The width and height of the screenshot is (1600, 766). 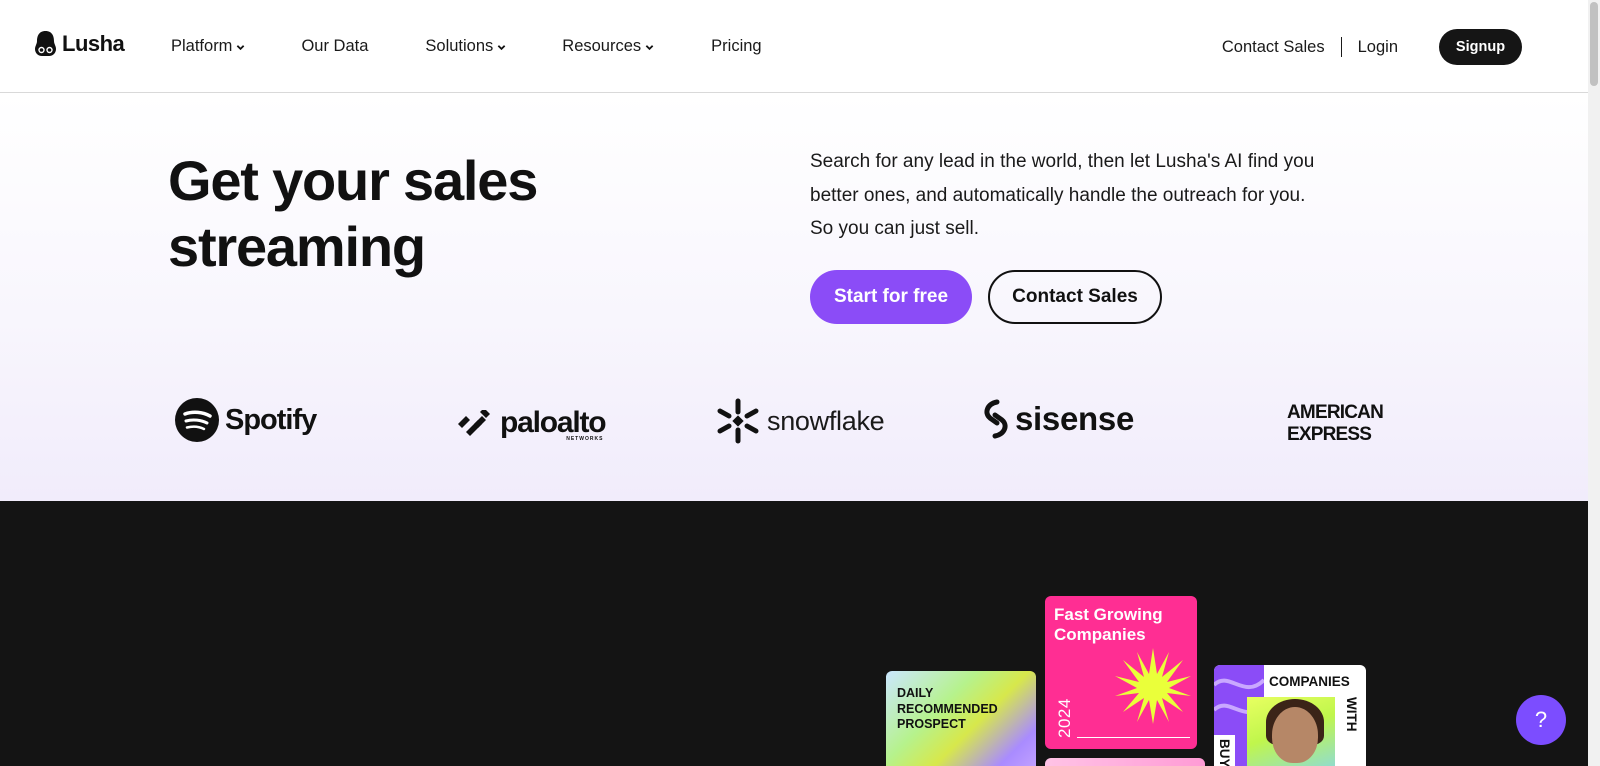 What do you see at coordinates (1378, 47) in the screenshot?
I see `login-link: Login` at bounding box center [1378, 47].